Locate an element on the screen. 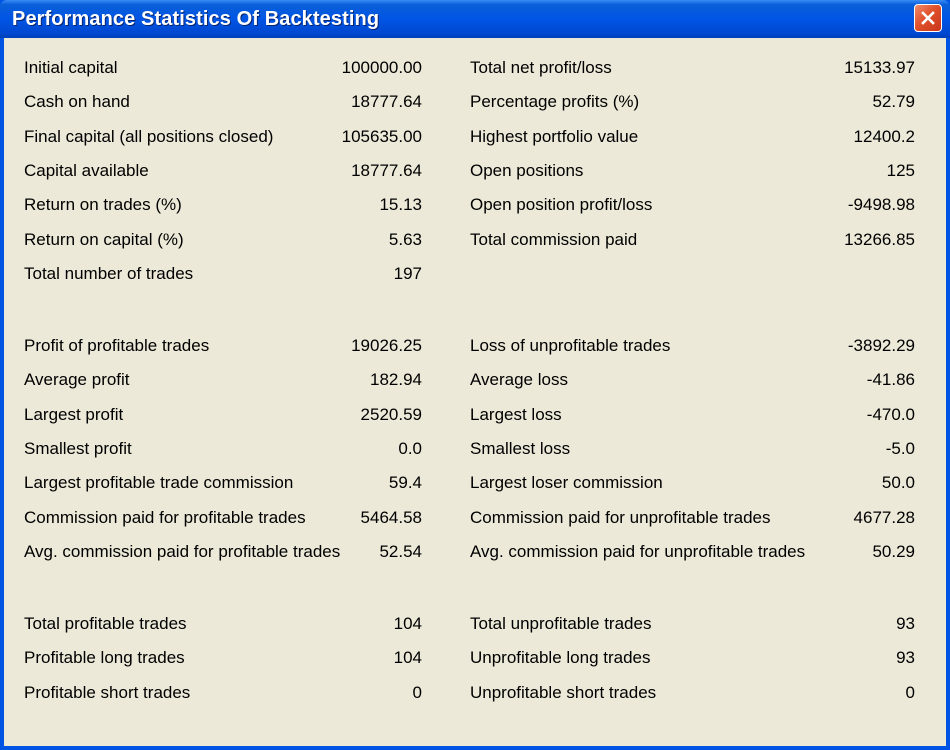  stat-value: -3892.29 is located at coordinates (881, 345).